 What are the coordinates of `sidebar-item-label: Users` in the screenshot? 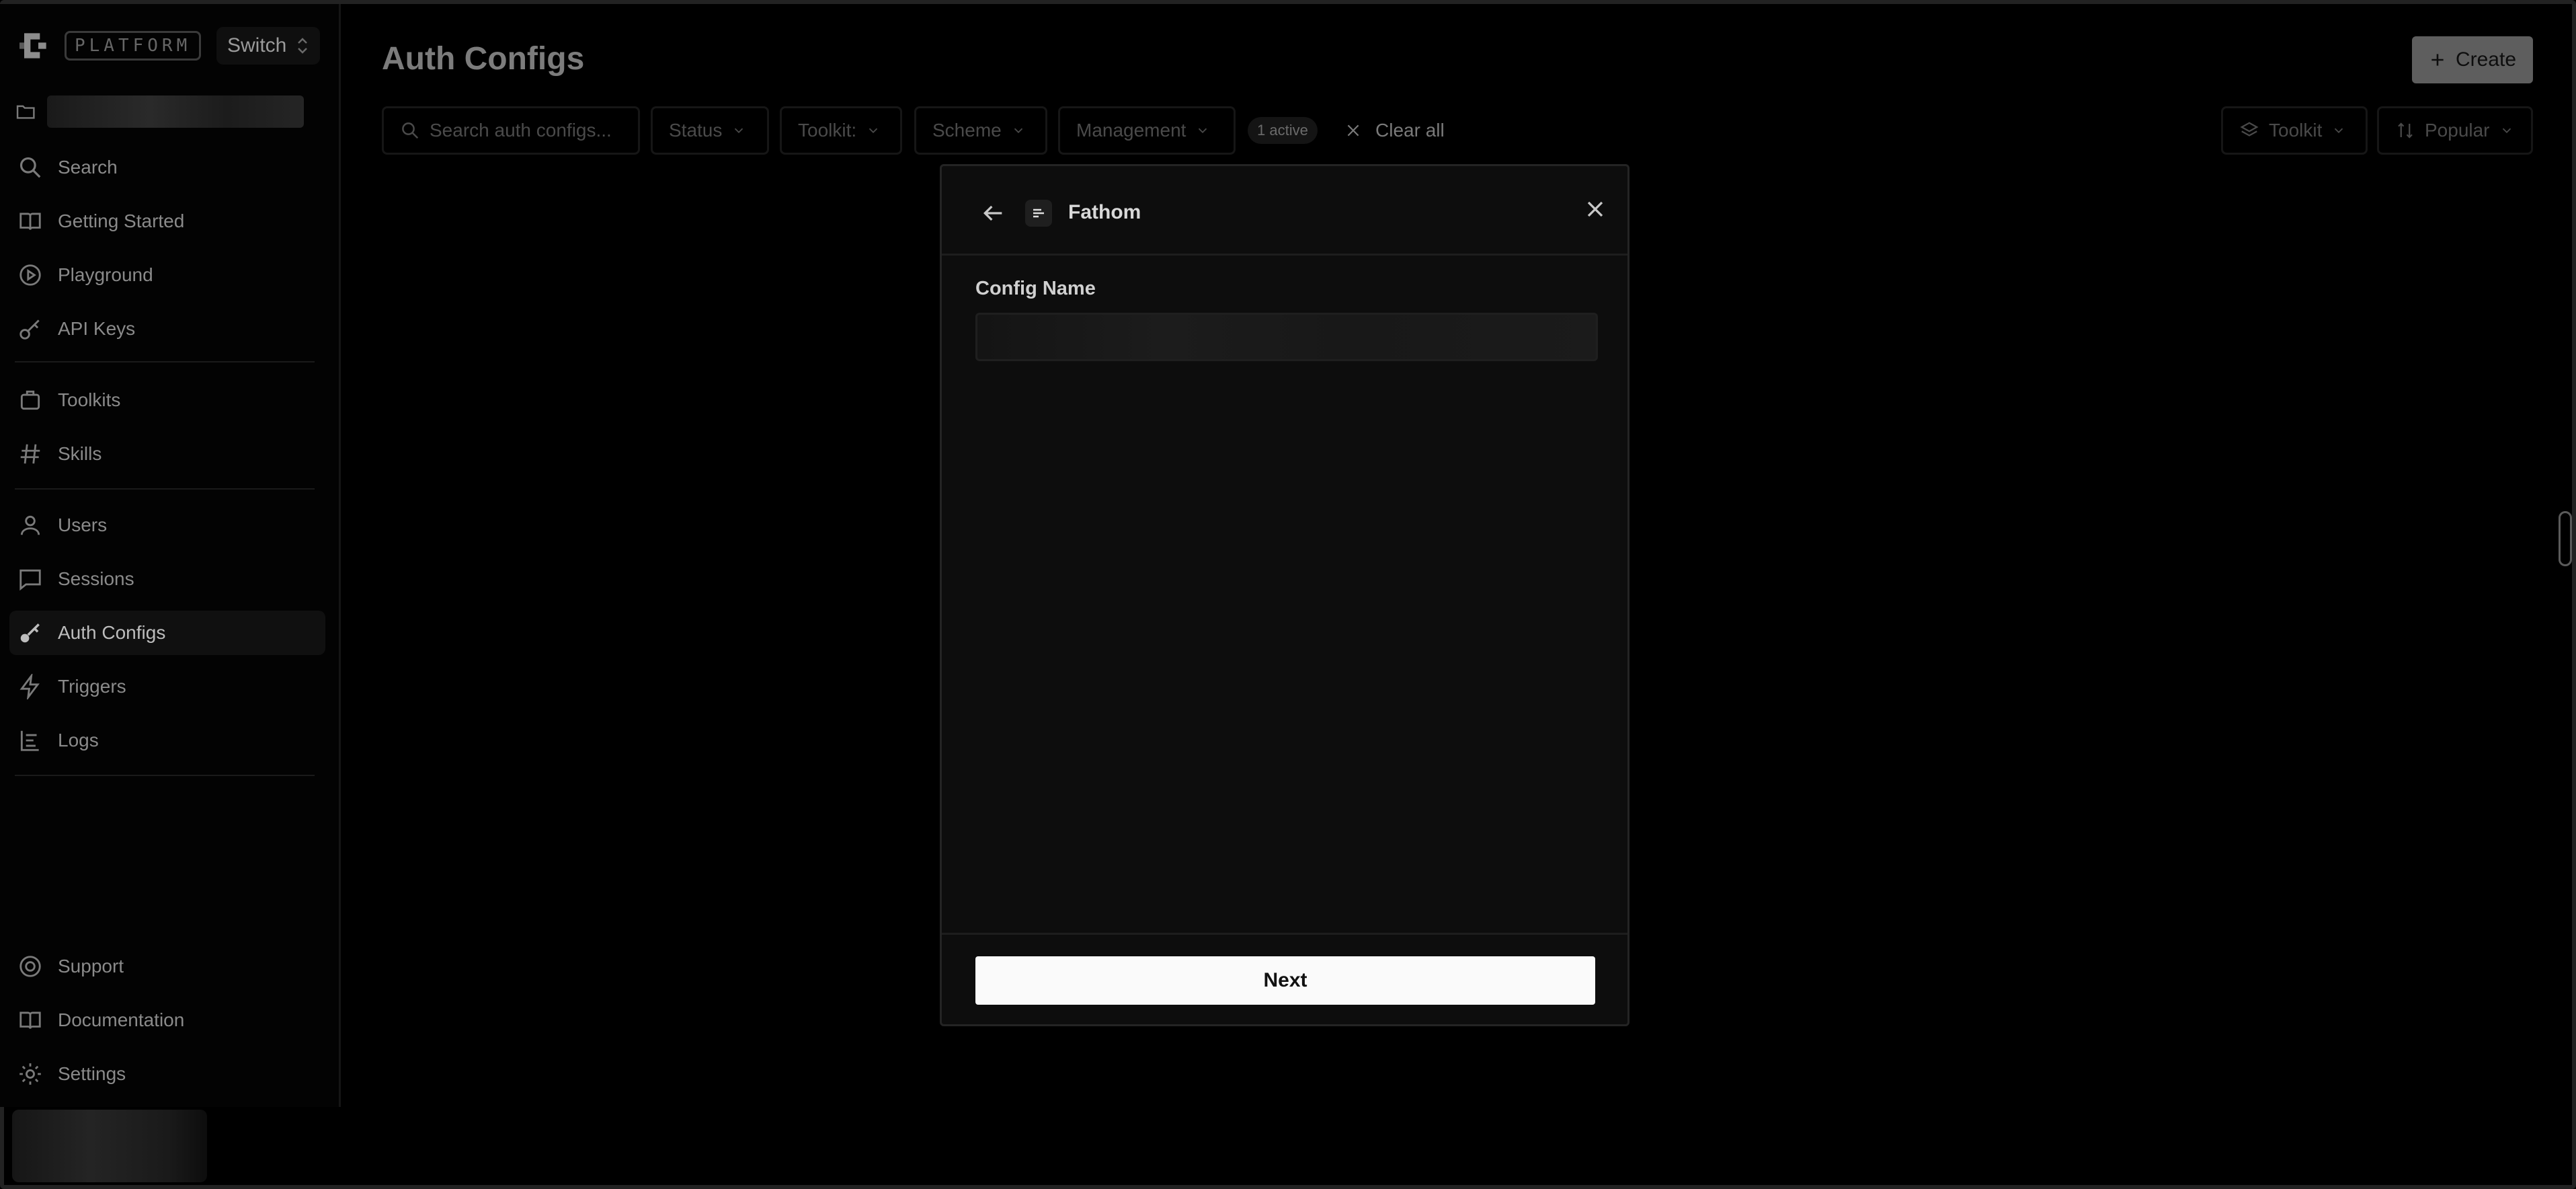 It's located at (83, 524).